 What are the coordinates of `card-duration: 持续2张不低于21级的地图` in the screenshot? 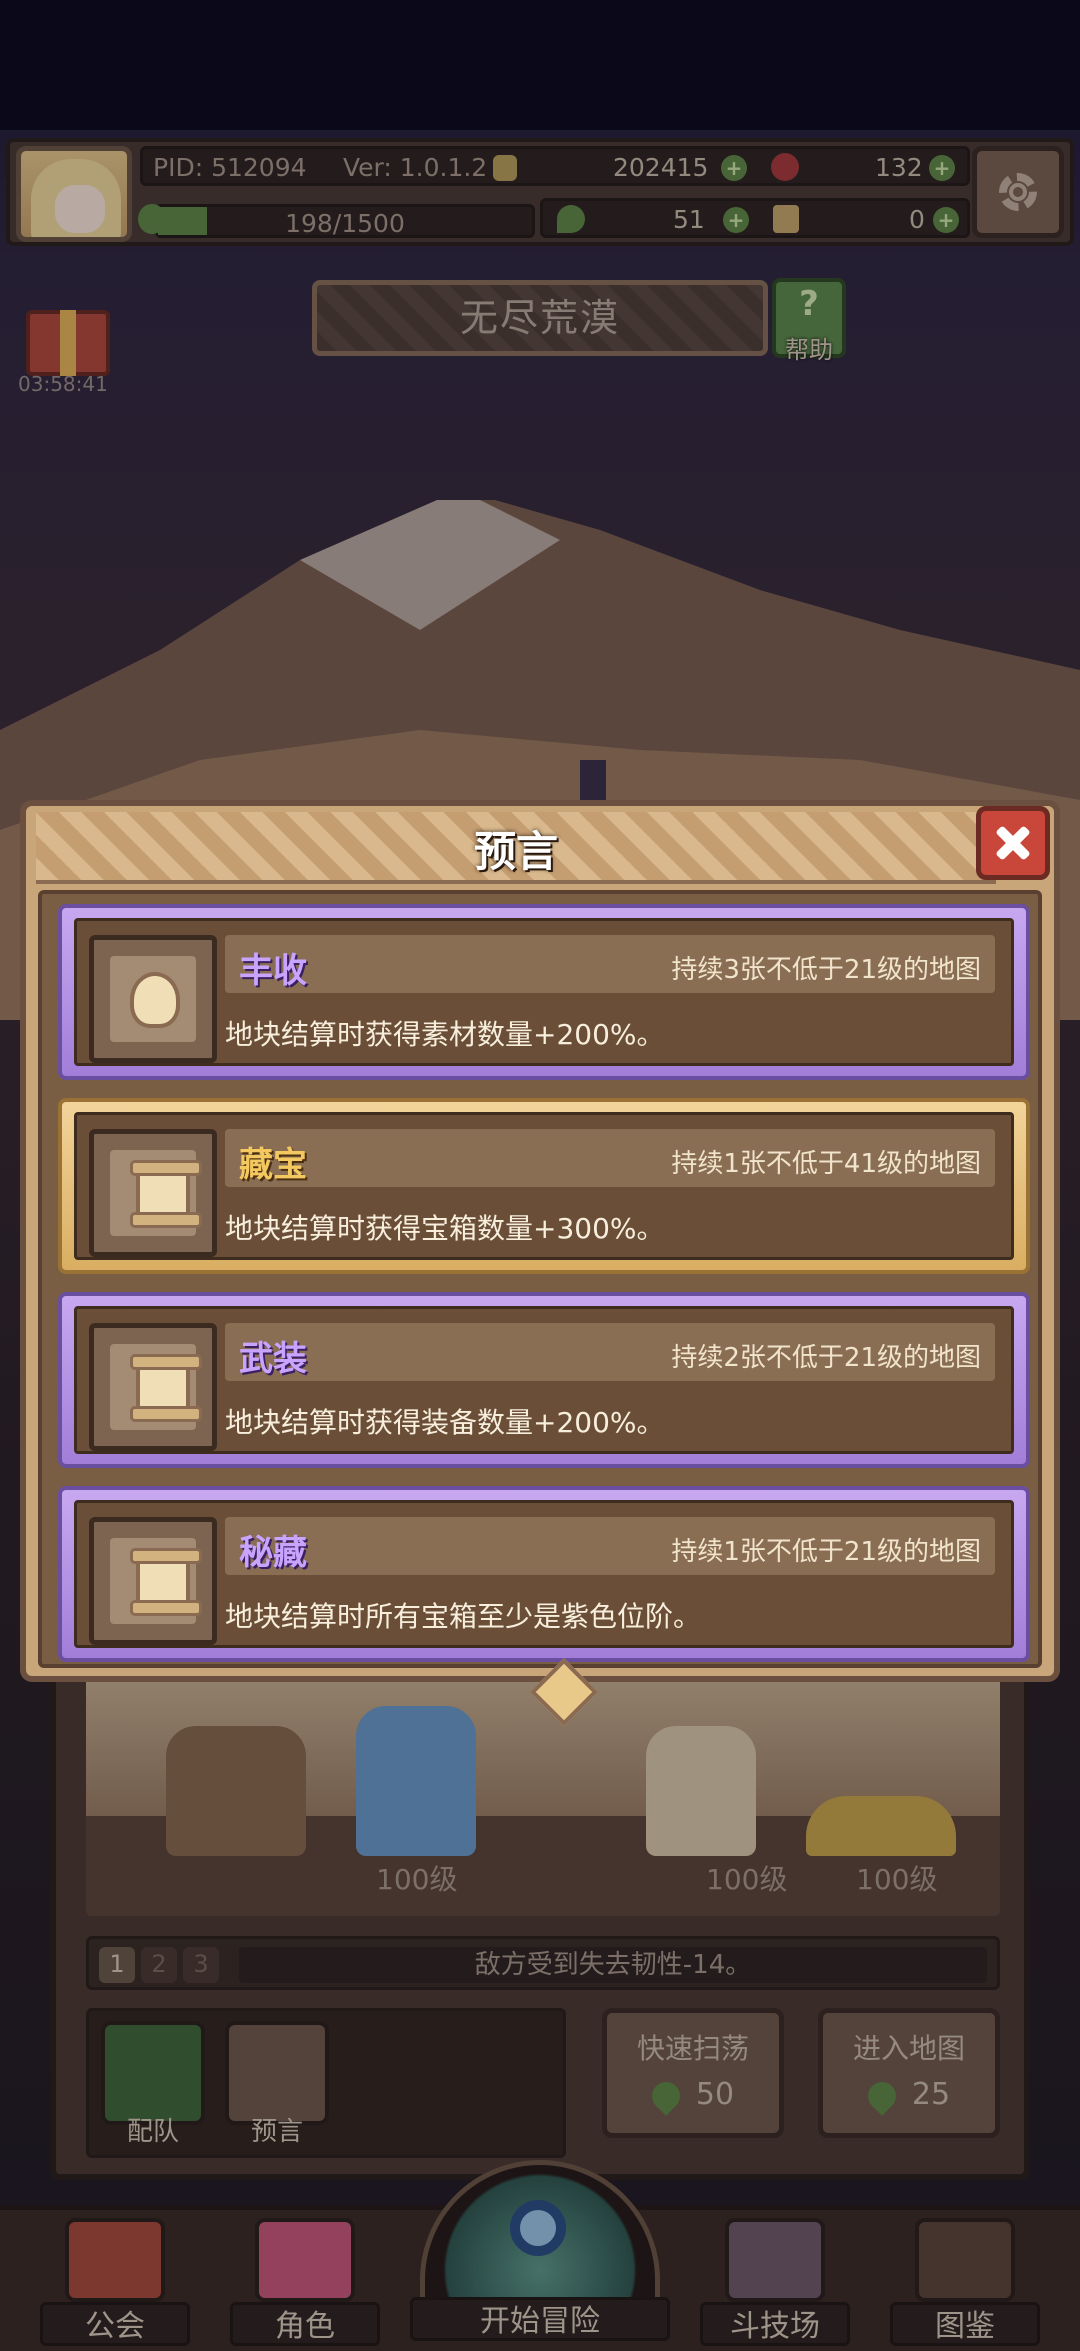 It's located at (826, 1358).